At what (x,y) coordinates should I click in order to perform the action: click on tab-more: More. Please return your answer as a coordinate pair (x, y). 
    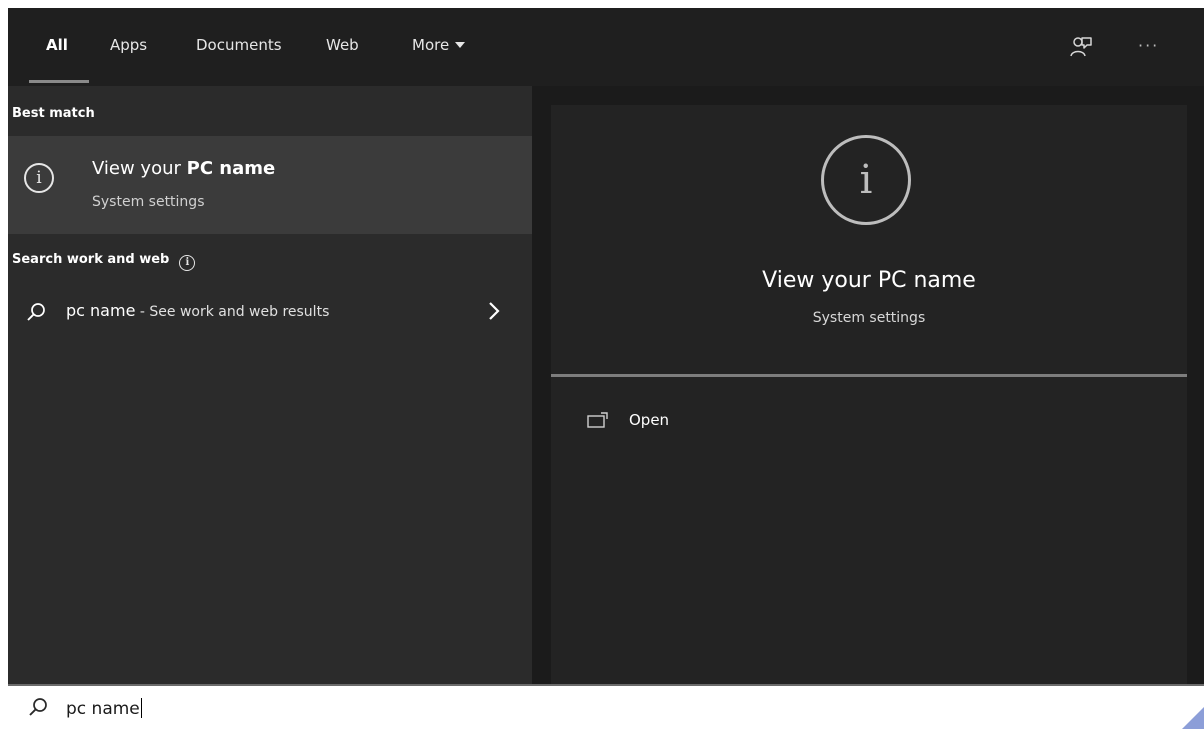
    Looking at the image, I should click on (439, 45).